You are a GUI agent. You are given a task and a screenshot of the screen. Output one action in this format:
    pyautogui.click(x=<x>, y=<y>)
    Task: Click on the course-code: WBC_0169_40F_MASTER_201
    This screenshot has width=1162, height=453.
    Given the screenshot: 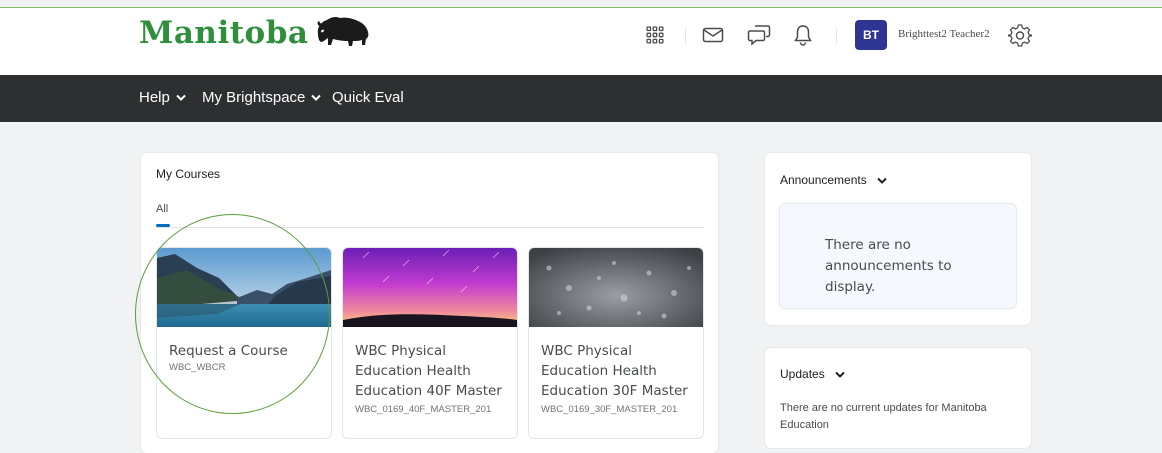 What is the action you would take?
    pyautogui.click(x=423, y=409)
    